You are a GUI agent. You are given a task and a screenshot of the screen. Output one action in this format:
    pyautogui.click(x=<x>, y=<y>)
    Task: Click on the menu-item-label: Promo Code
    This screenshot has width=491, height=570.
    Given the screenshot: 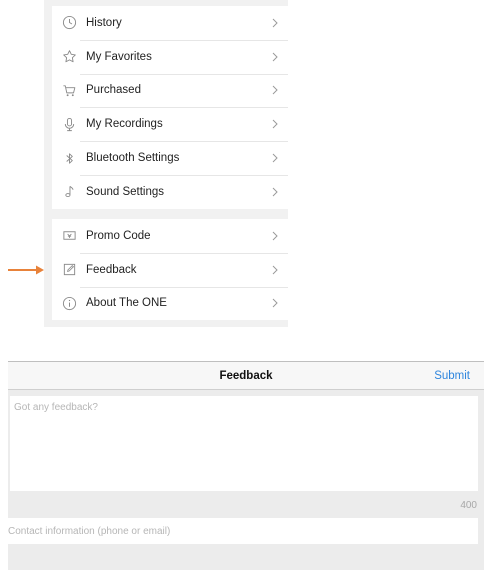 What is the action you would take?
    pyautogui.click(x=118, y=235)
    